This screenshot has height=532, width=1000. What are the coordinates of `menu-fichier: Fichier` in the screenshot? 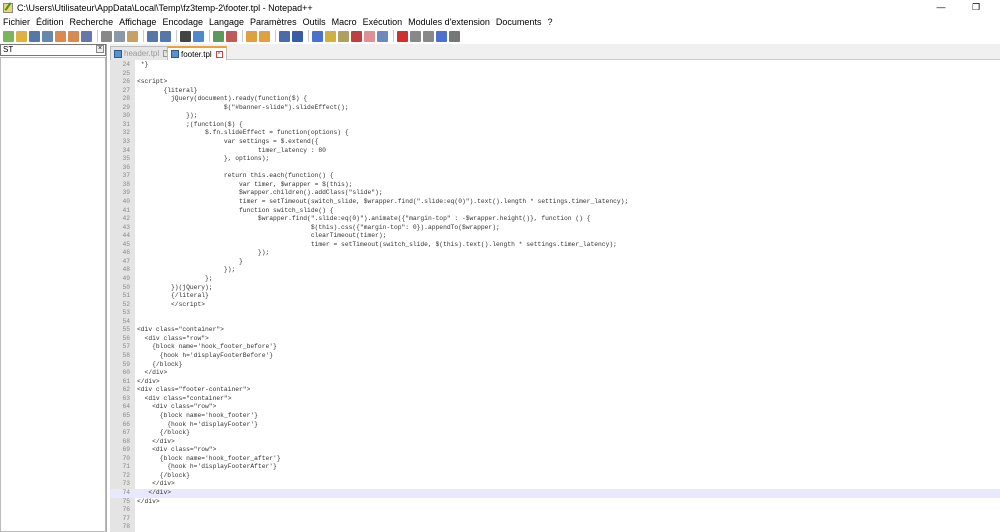 It's located at (16, 22).